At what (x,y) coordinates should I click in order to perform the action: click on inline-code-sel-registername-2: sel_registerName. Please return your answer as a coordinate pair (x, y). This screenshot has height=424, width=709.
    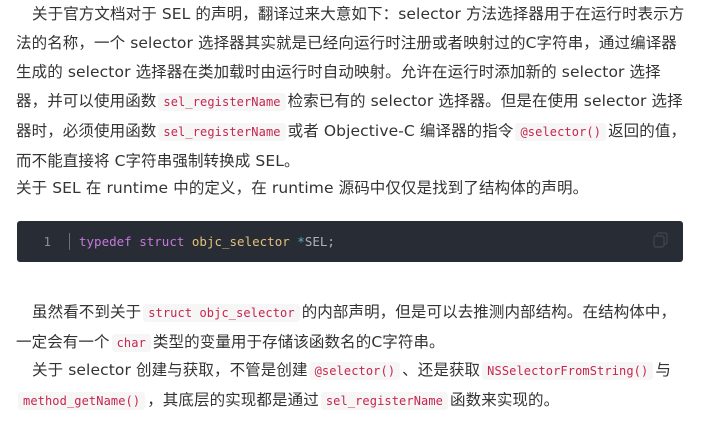
    Looking at the image, I should click on (222, 132).